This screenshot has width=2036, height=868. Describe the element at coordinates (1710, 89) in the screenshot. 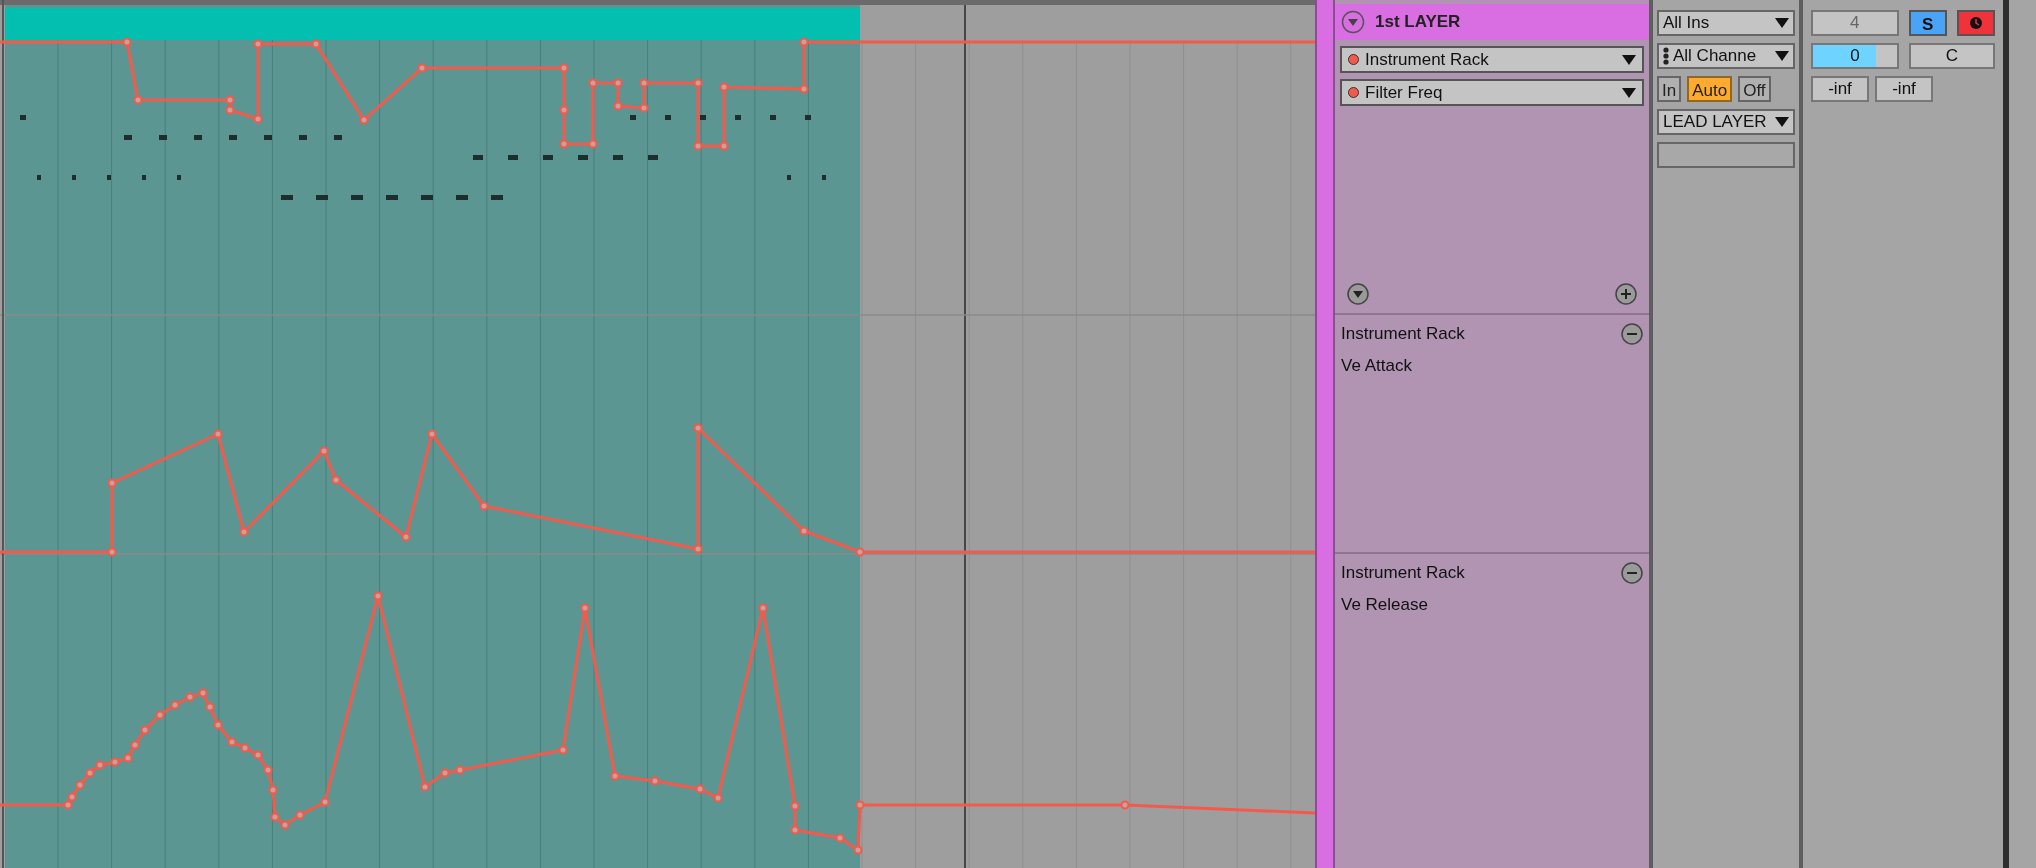

I see `monitor-button: Auto` at that location.